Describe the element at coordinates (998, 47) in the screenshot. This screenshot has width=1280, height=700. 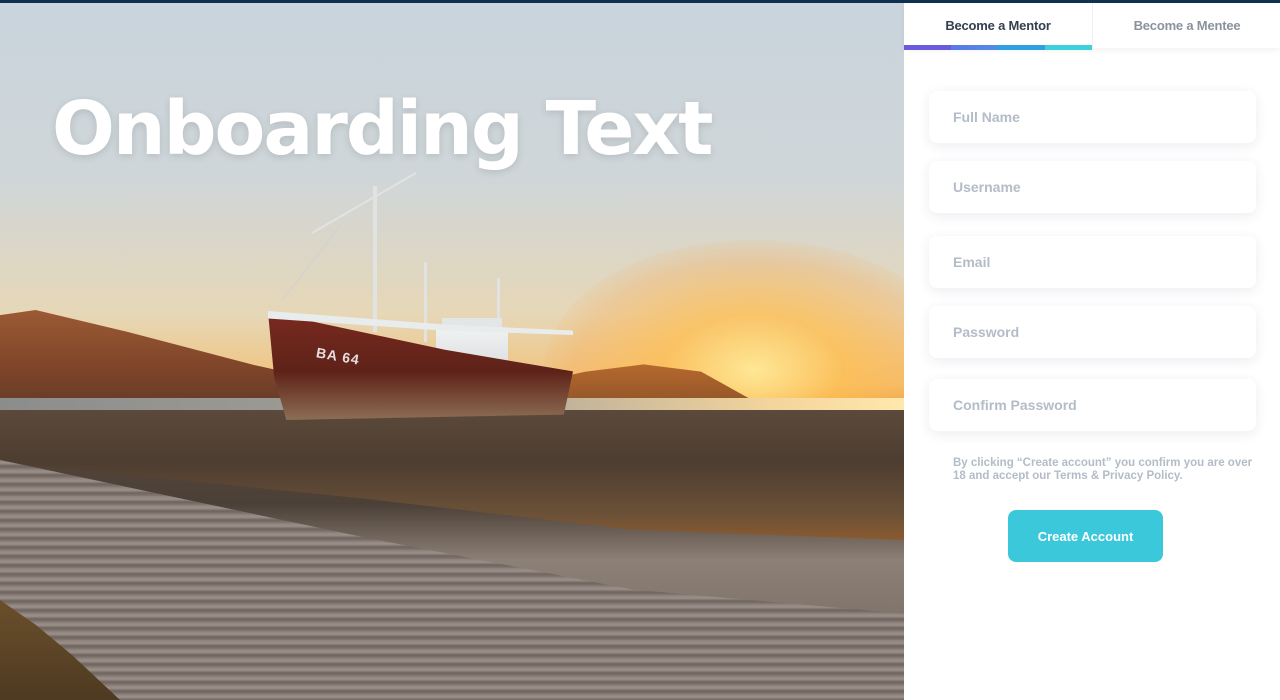
I see `active-tab-indicator` at that location.